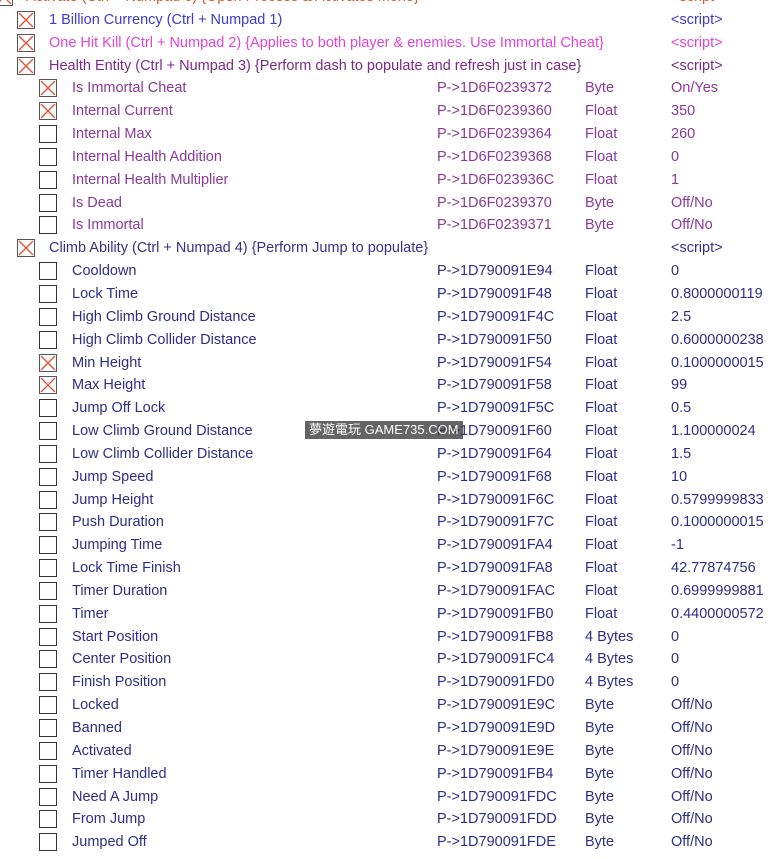 The image size is (782, 859). What do you see at coordinates (391, 728) in the screenshot?
I see `table-row: Banned P->1D790091E9D Byte Off/No` at bounding box center [391, 728].